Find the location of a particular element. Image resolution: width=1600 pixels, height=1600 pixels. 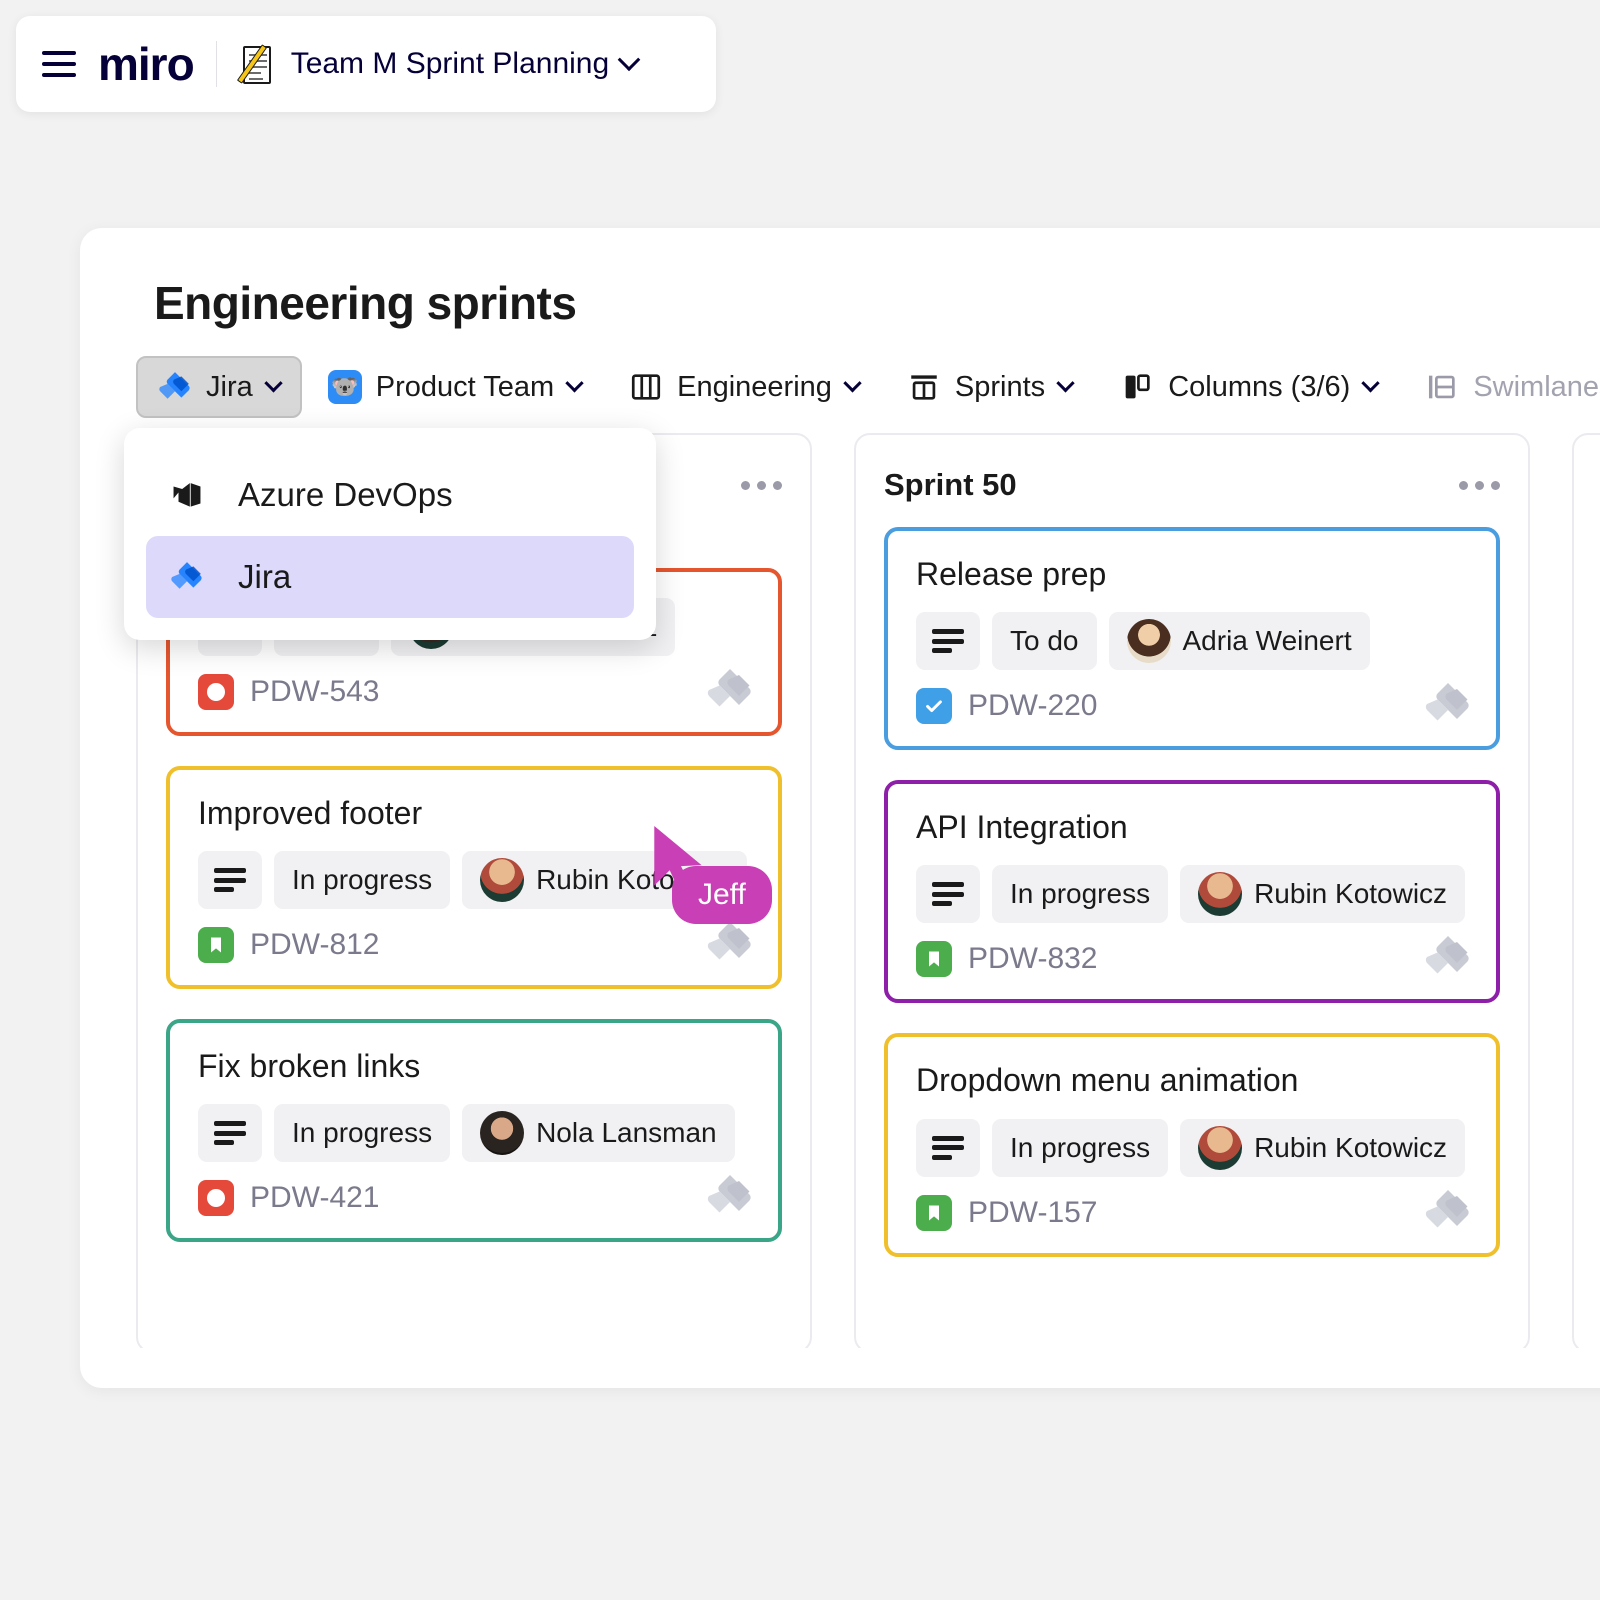

app-top-bar: miro Team M Sprint Planning is located at coordinates (366, 64).